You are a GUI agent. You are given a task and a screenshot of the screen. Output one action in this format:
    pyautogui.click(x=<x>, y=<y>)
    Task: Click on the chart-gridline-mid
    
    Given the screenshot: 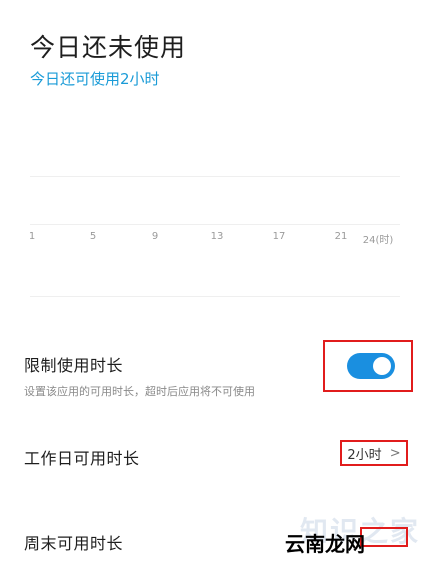 What is the action you would take?
    pyautogui.click(x=215, y=224)
    